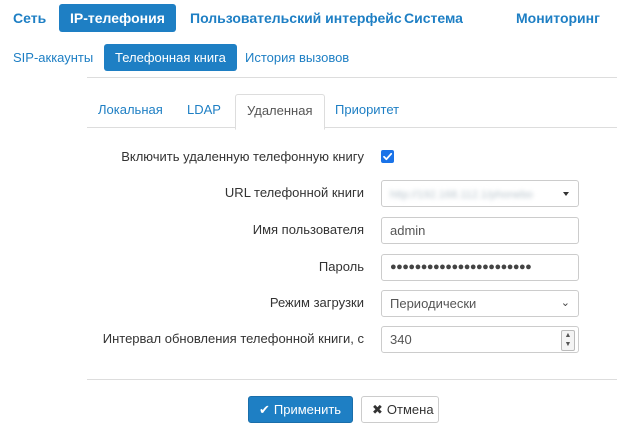 This screenshot has height=437, width=617. Describe the element at coordinates (308, 229) in the screenshot. I see `username-label: Имя пользователя` at that location.